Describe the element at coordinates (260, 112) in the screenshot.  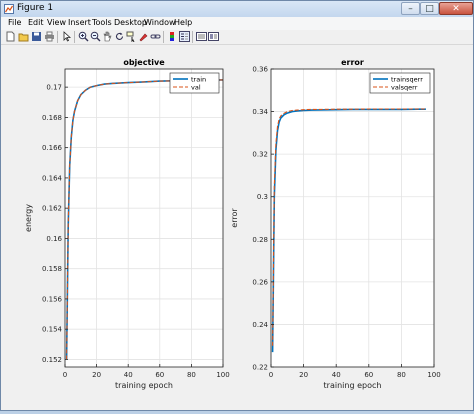
I see `y-tick-label: 0.34` at that location.